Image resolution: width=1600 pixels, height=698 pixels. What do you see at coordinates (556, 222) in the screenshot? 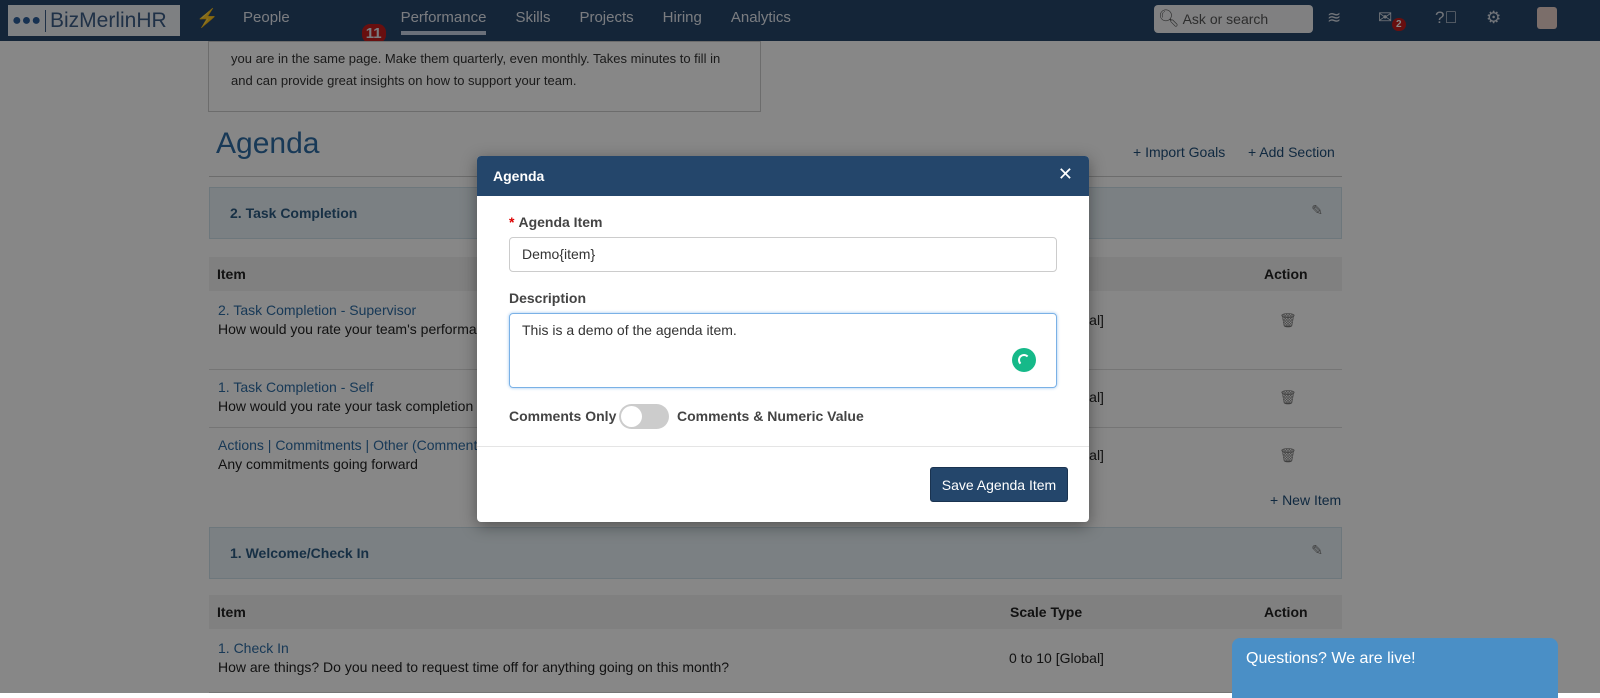
I see `agenda-item-label: * Agenda Item` at bounding box center [556, 222].